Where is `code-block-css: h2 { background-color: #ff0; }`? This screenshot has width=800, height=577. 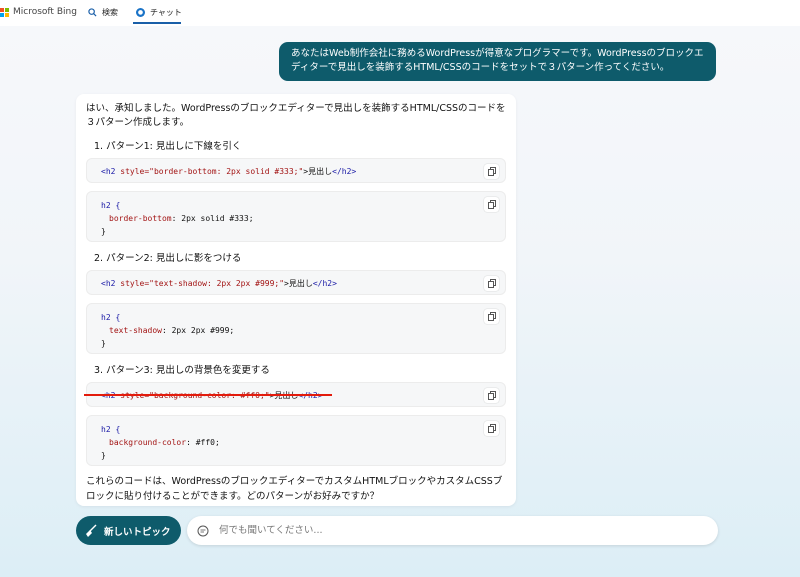
code-block-css: h2 { background-color: #ff0; } is located at coordinates (296, 440).